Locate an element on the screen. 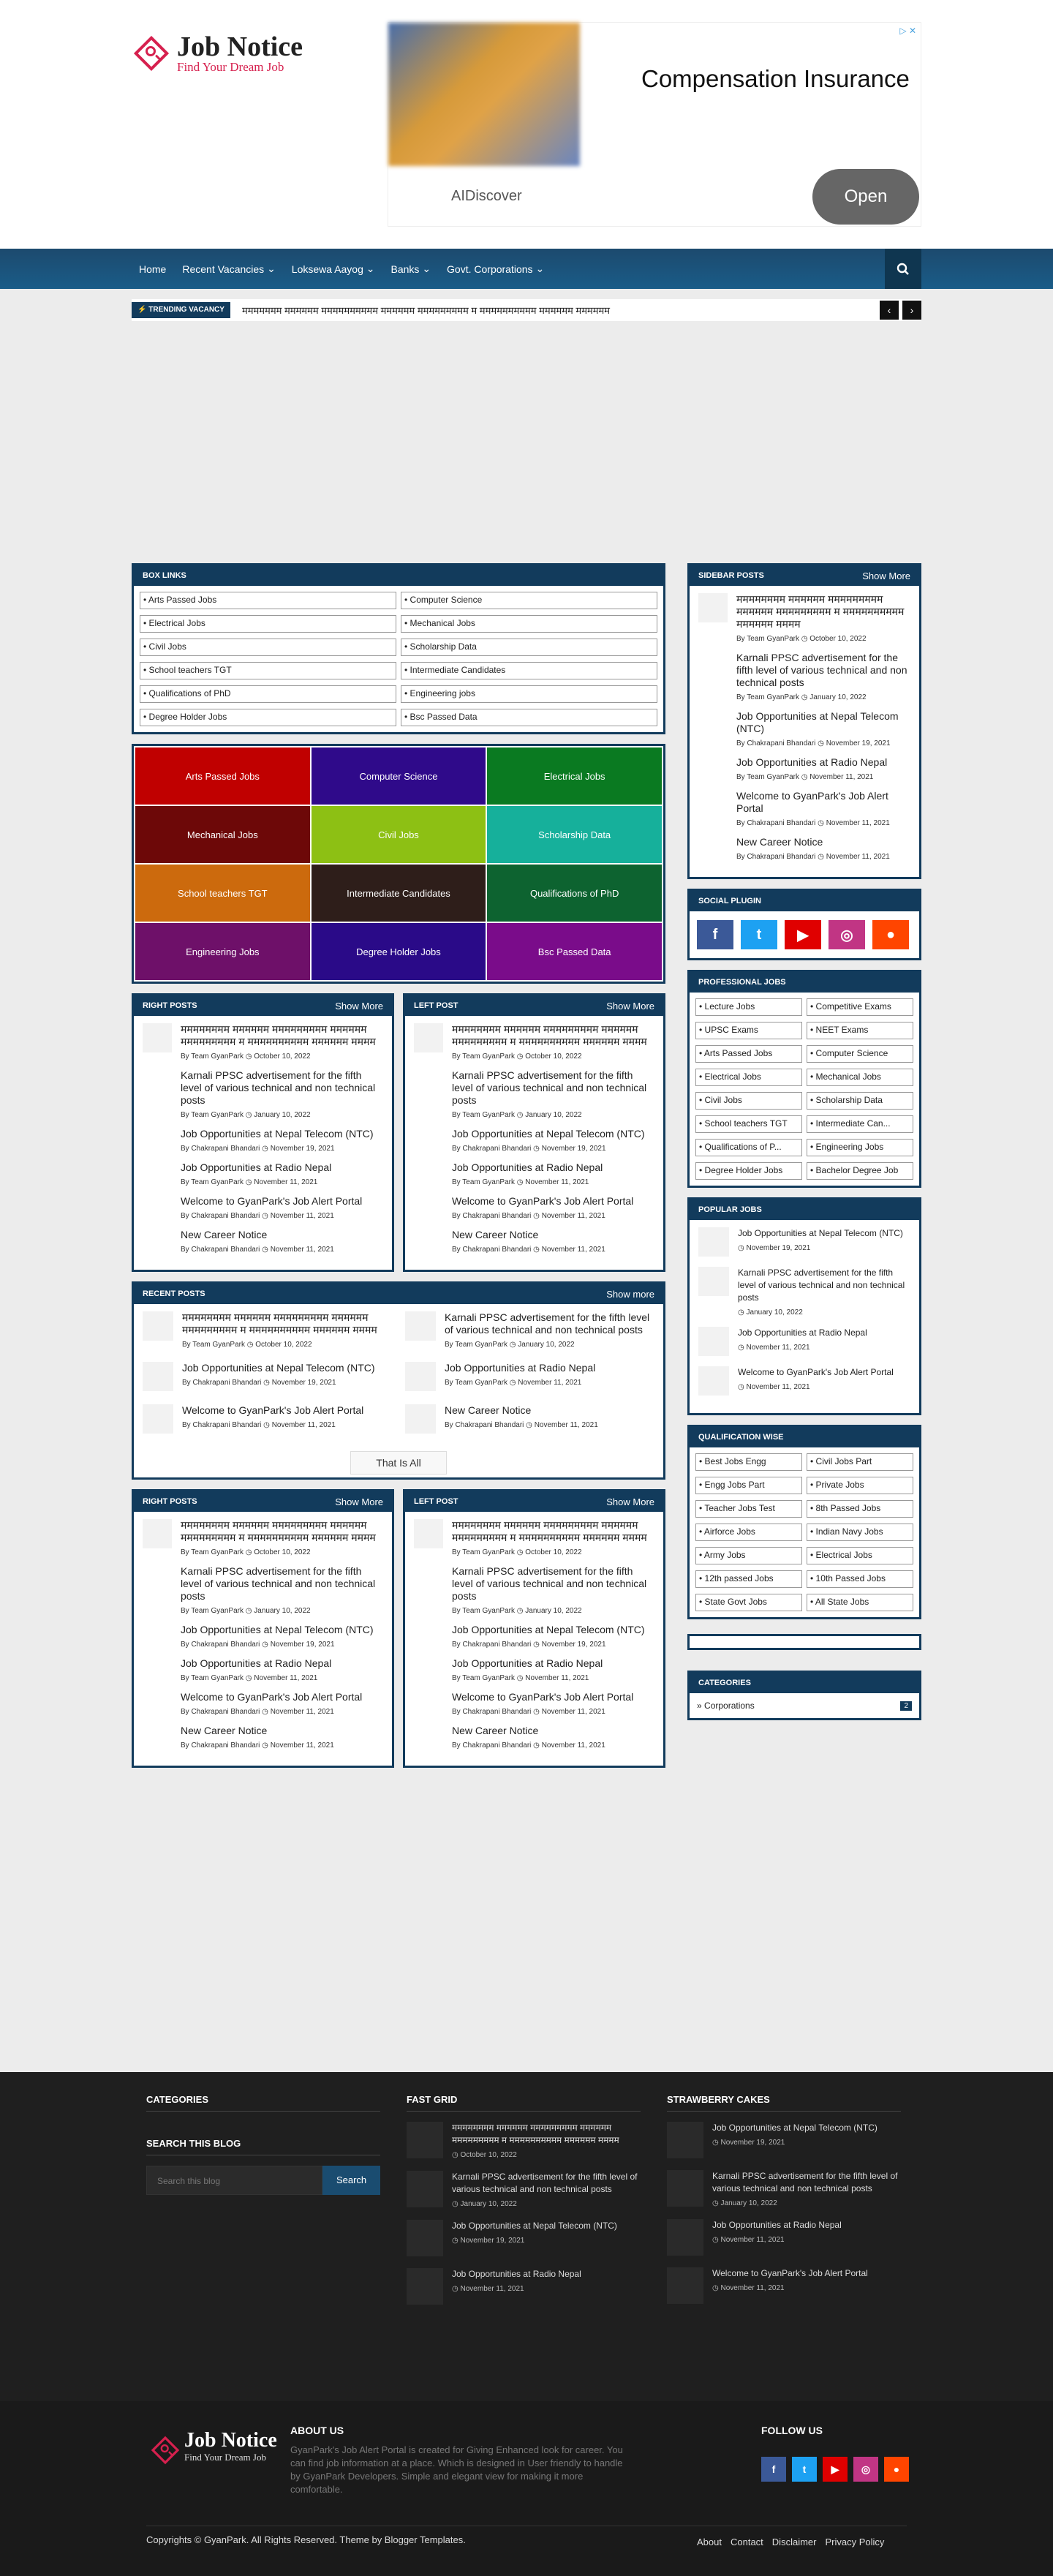  link-item: • Degree Holder Jobs is located at coordinates (268, 717).